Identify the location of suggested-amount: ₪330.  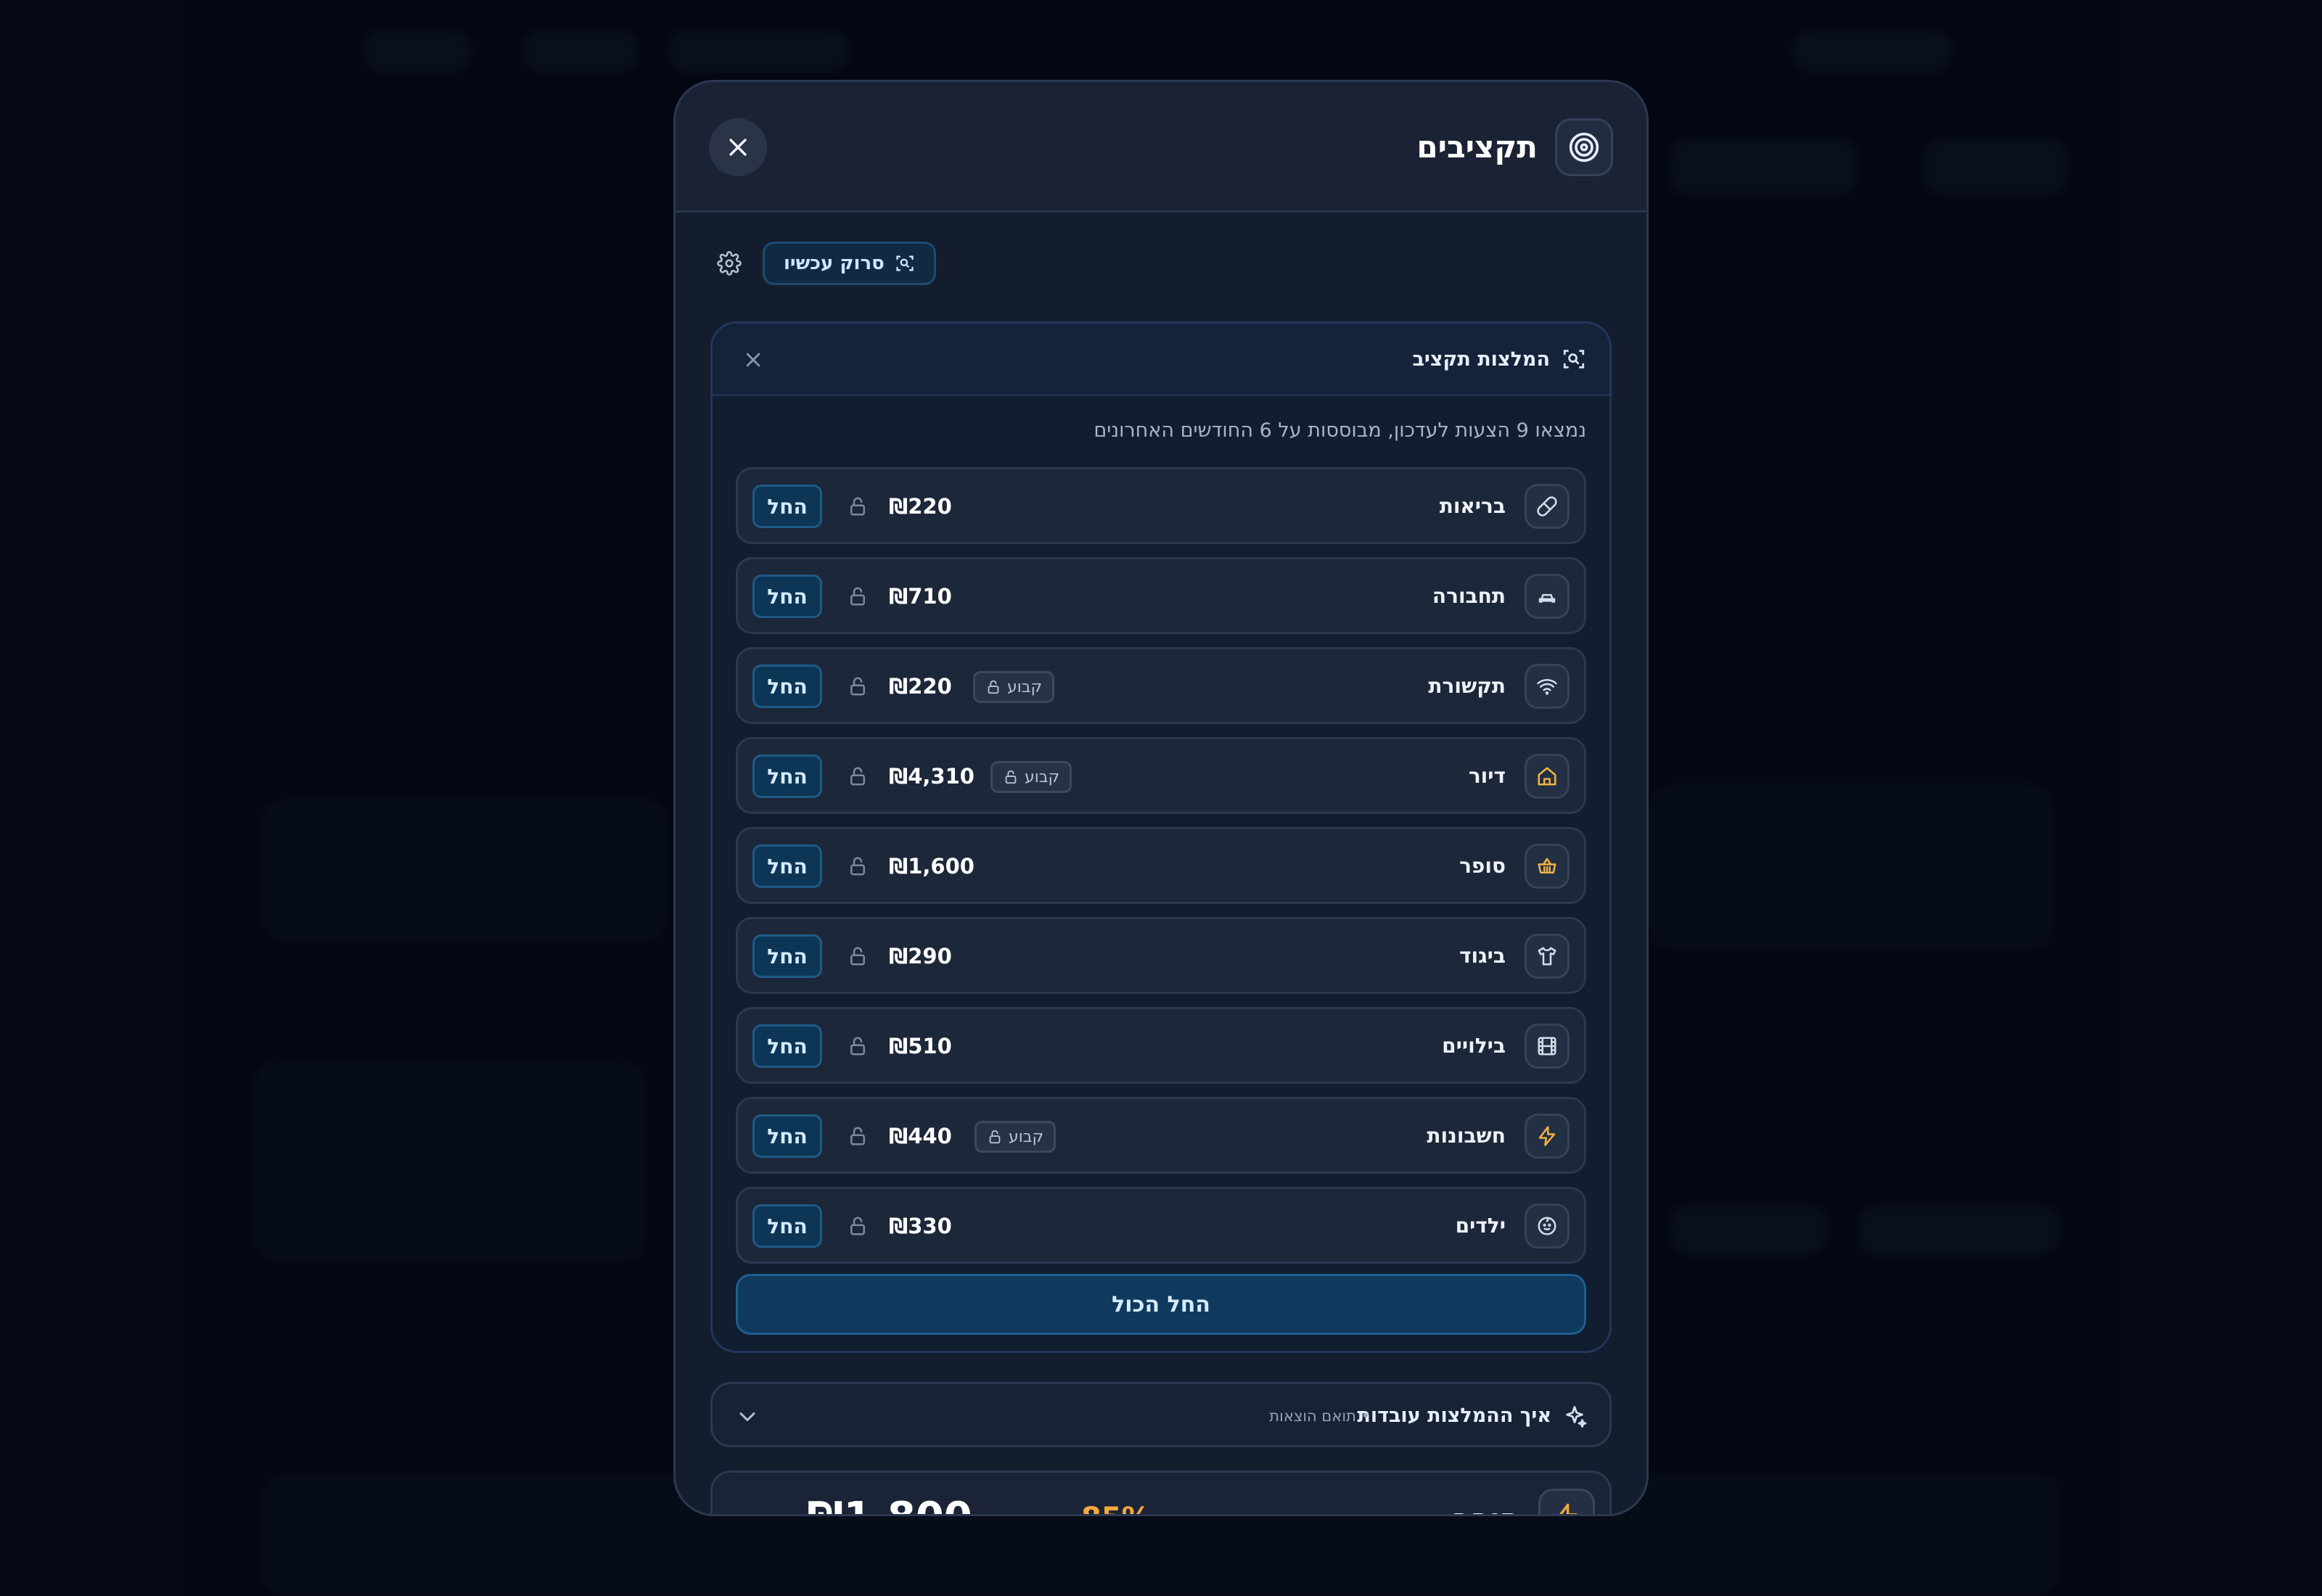
(920, 1226).